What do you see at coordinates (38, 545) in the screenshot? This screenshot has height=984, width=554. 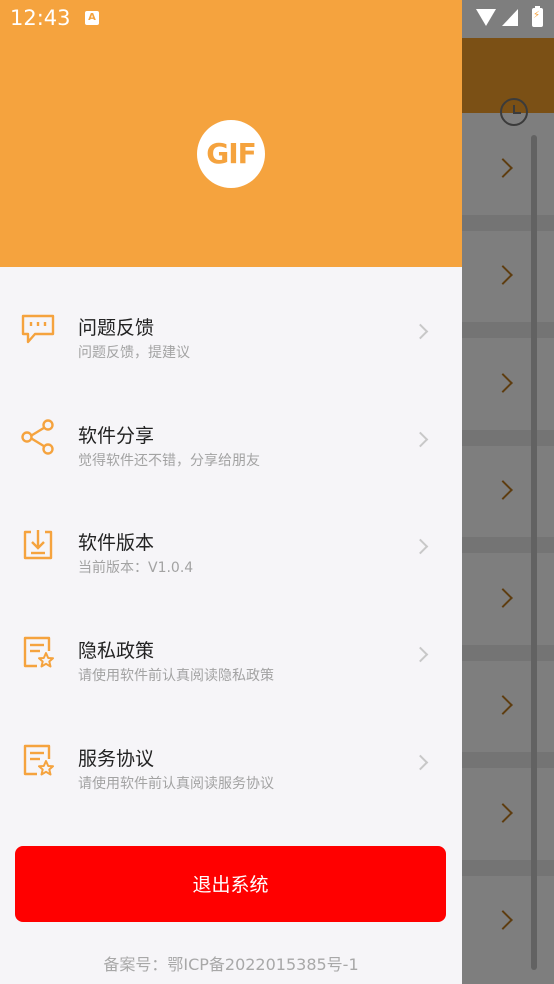 I see `download-icon` at bounding box center [38, 545].